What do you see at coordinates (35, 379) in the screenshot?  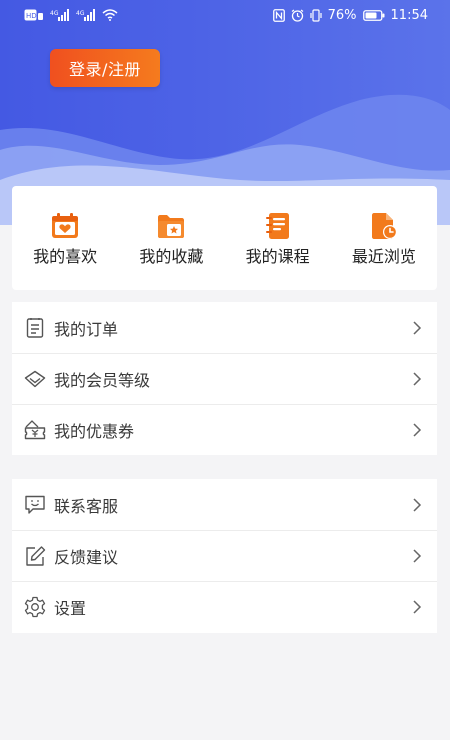 I see `diamond-icon` at bounding box center [35, 379].